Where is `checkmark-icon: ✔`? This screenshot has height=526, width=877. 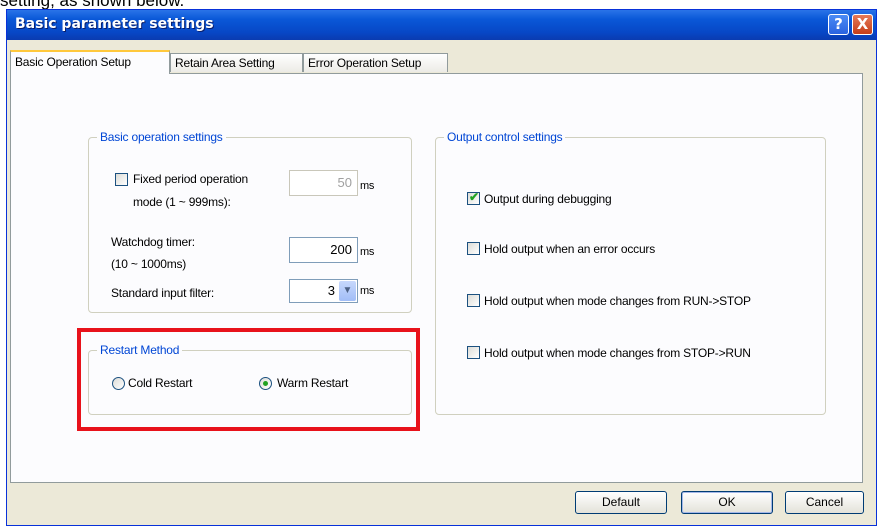 checkmark-icon: ✔ is located at coordinates (474, 197).